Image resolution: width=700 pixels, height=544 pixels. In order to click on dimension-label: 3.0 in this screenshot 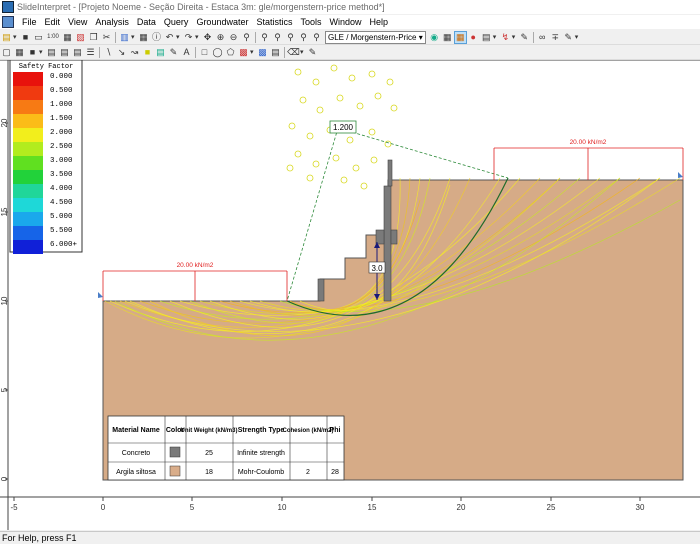, I will do `click(377, 268)`.